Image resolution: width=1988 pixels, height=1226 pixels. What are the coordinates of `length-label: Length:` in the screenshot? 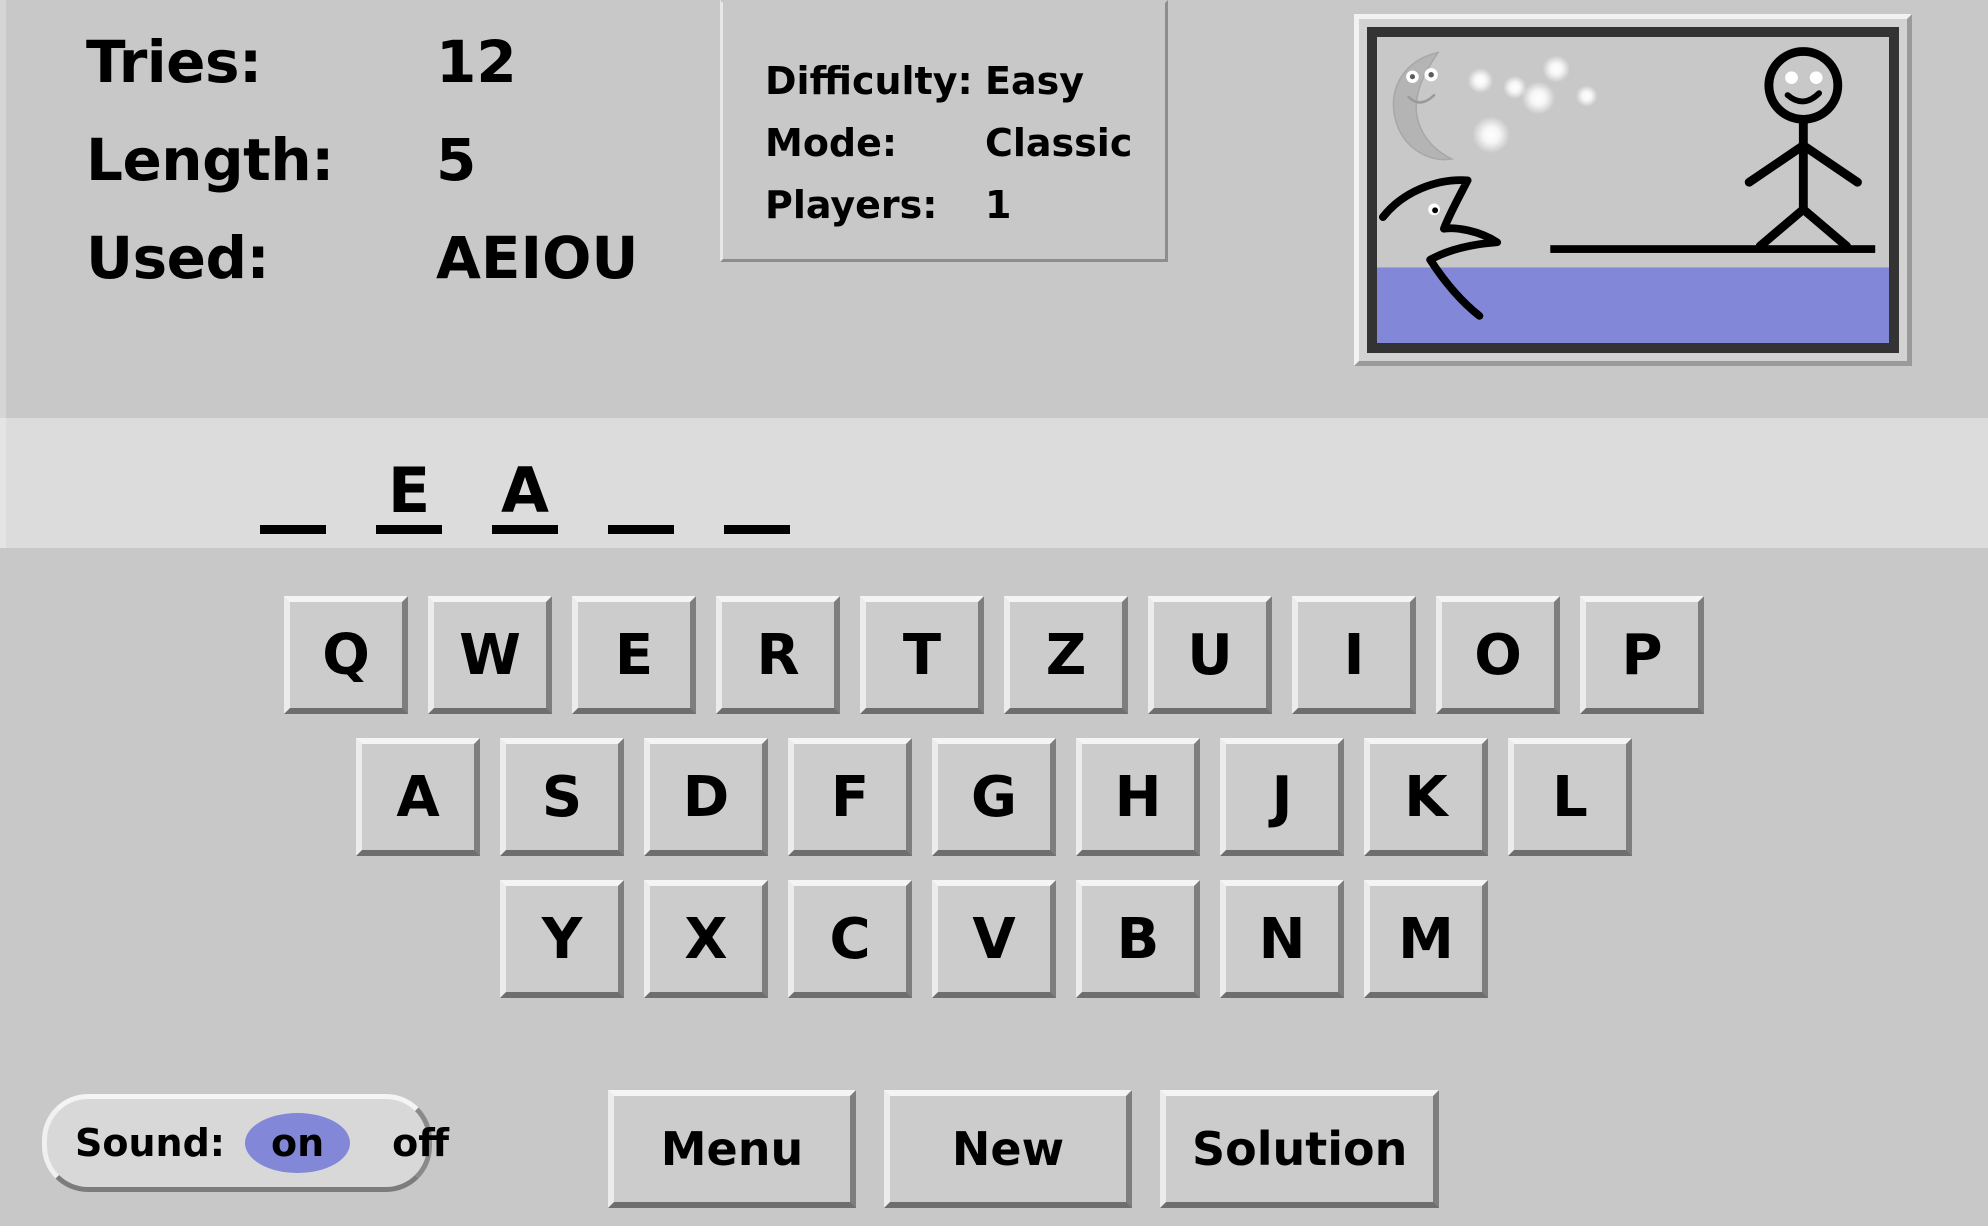 It's located at (210, 160).